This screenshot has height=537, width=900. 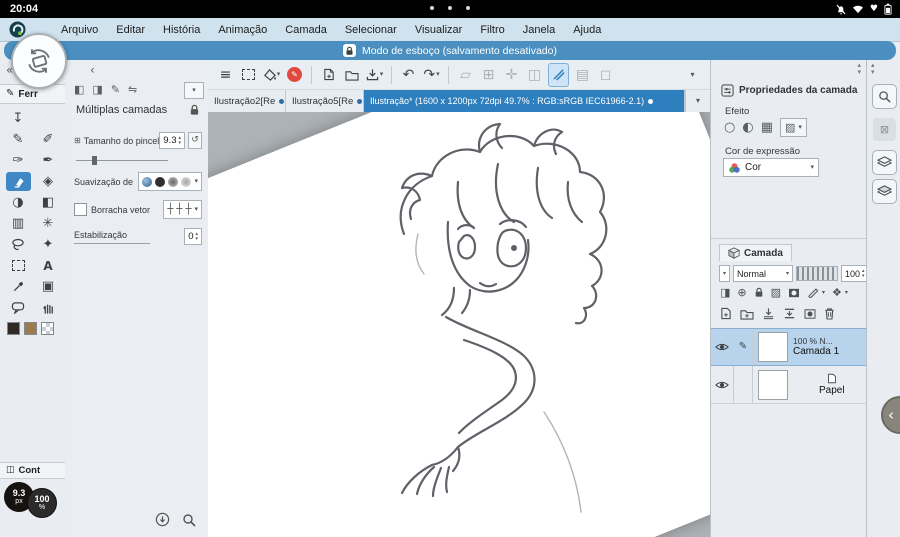 What do you see at coordinates (873, 69) in the screenshot?
I see `strip-scroll-chevrons: ▴ ▾` at bounding box center [873, 69].